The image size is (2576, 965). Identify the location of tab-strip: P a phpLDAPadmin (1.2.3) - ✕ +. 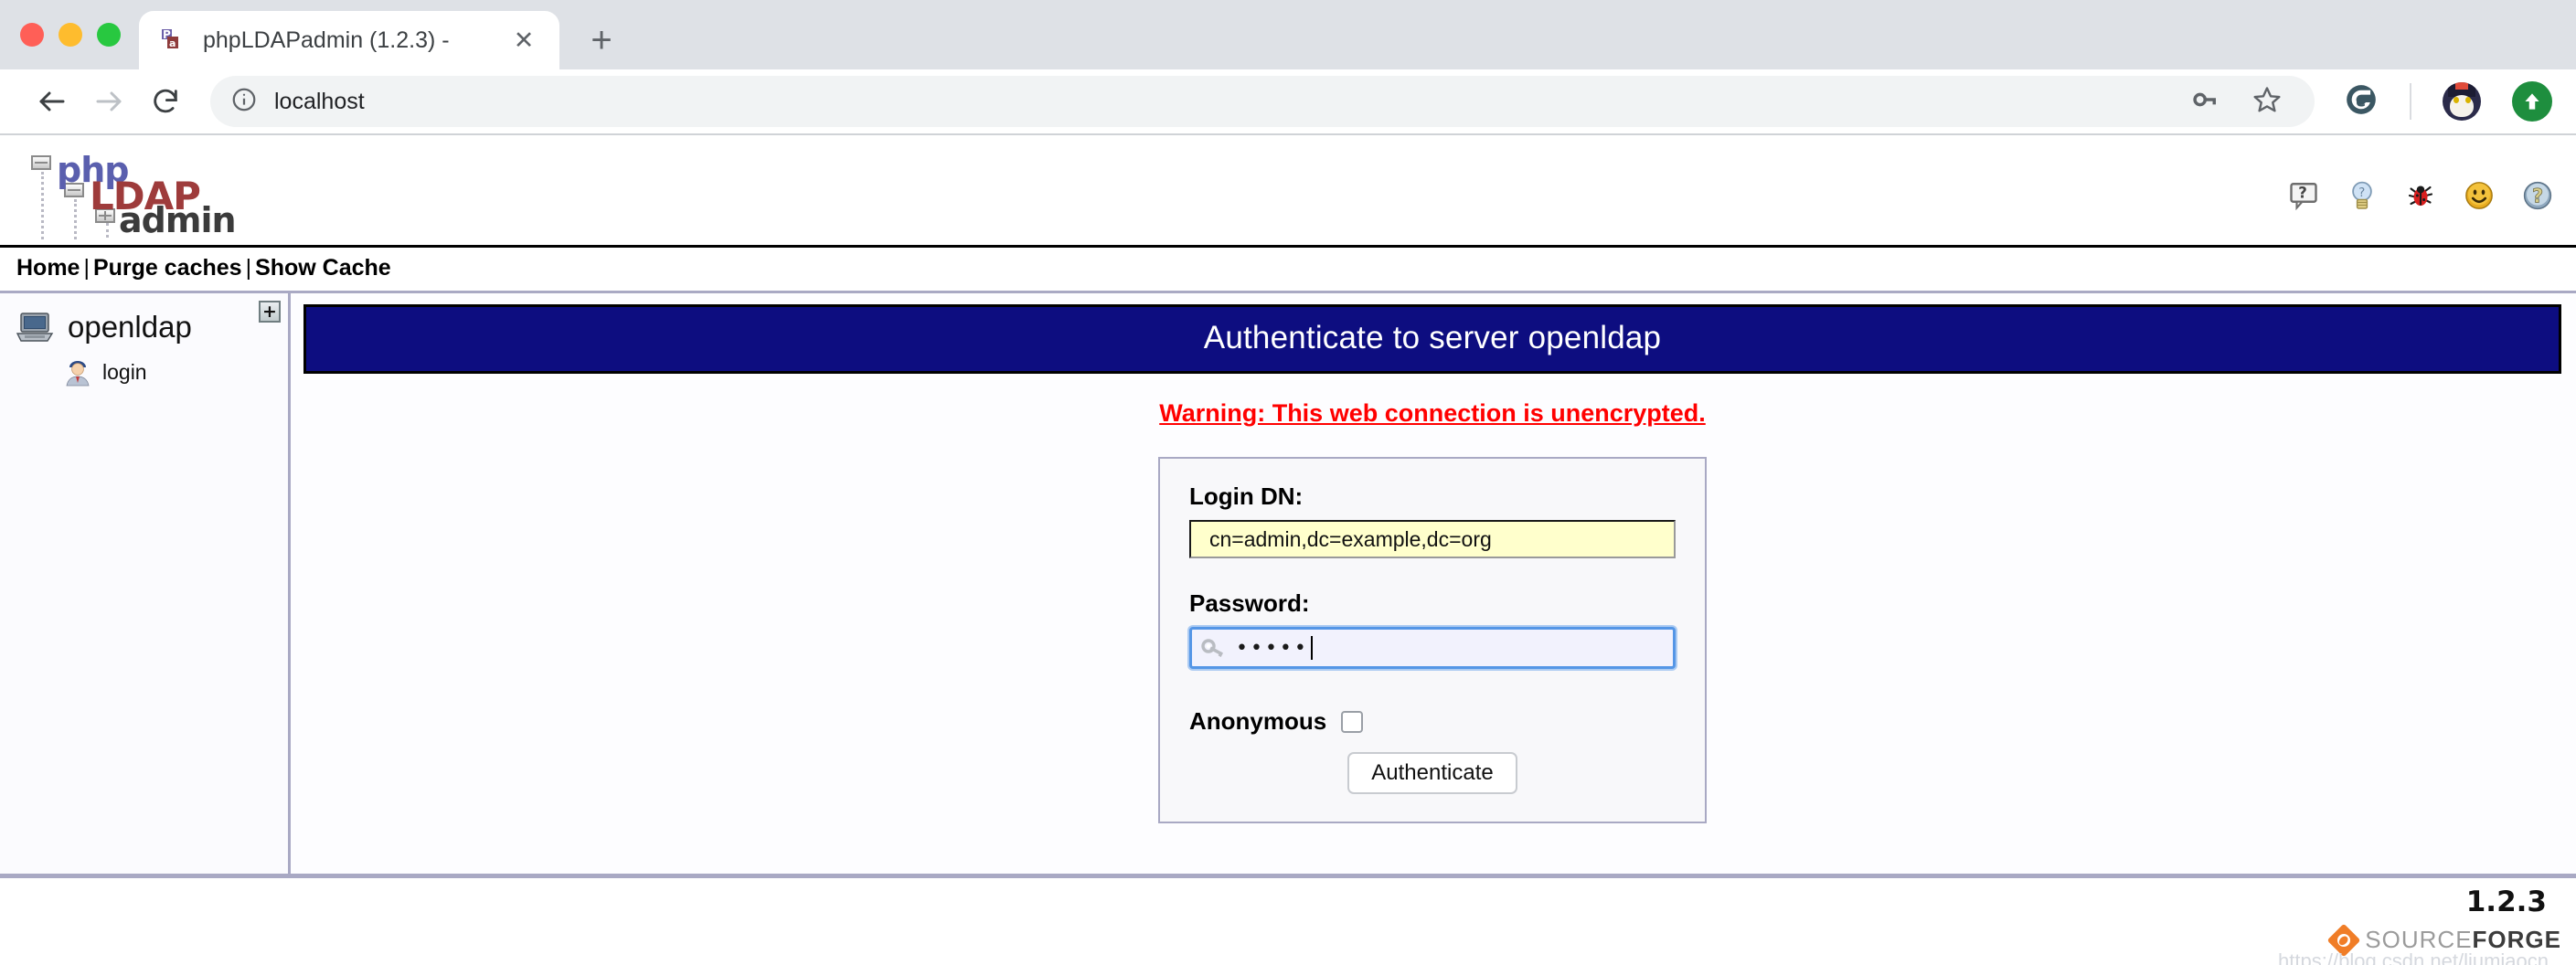
(1288, 34).